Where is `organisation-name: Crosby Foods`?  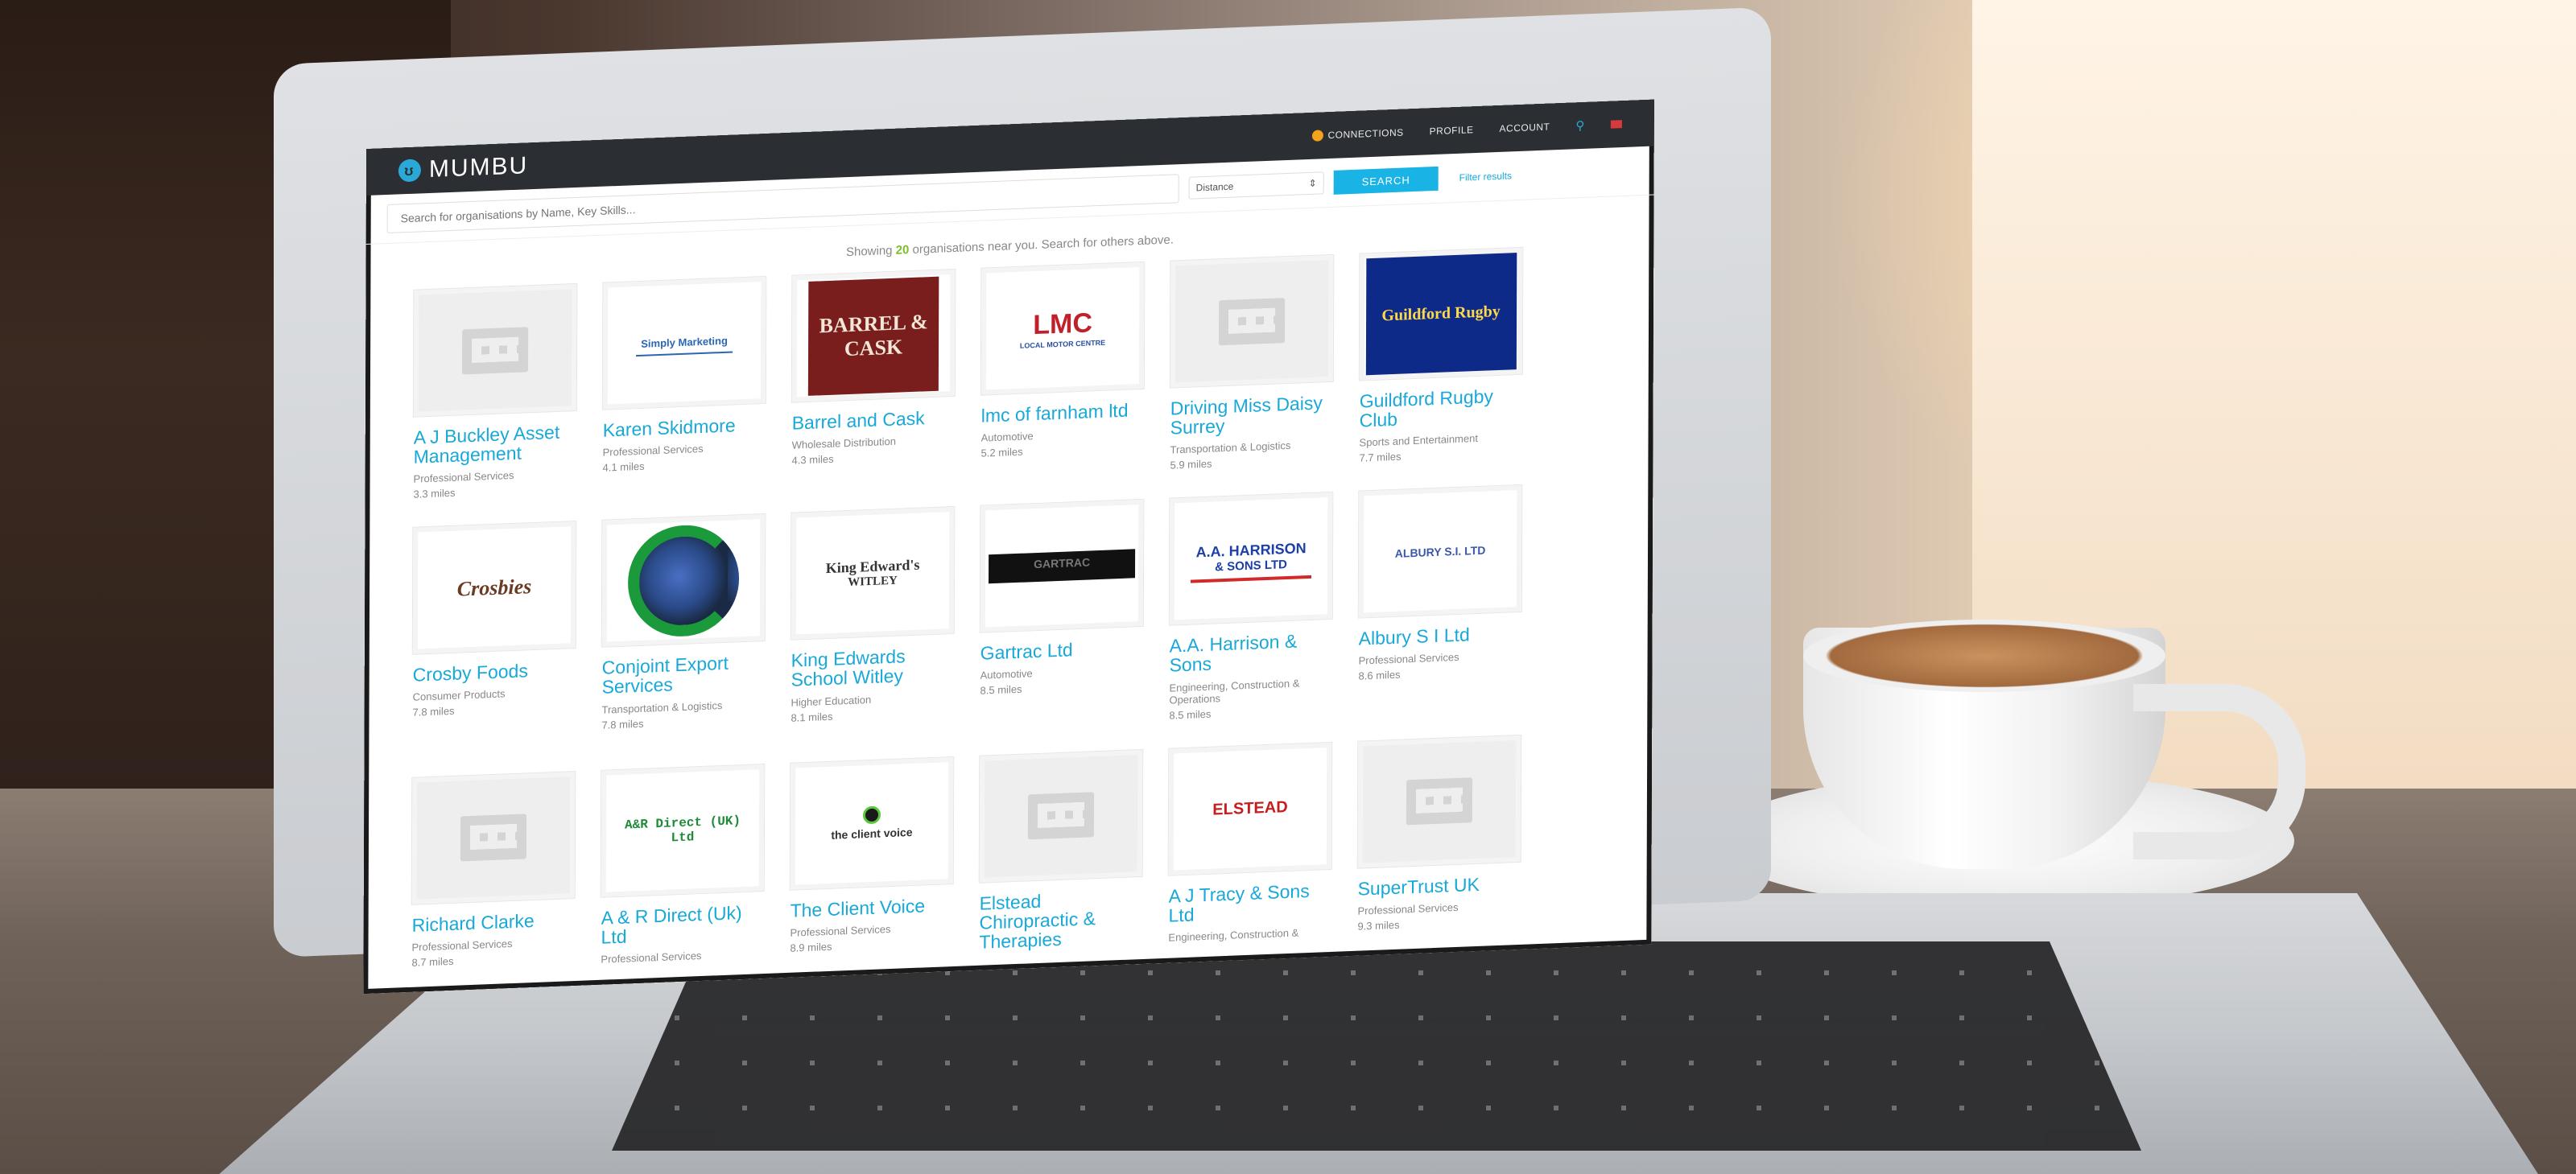 organisation-name: Crosby Foods is located at coordinates (495, 672).